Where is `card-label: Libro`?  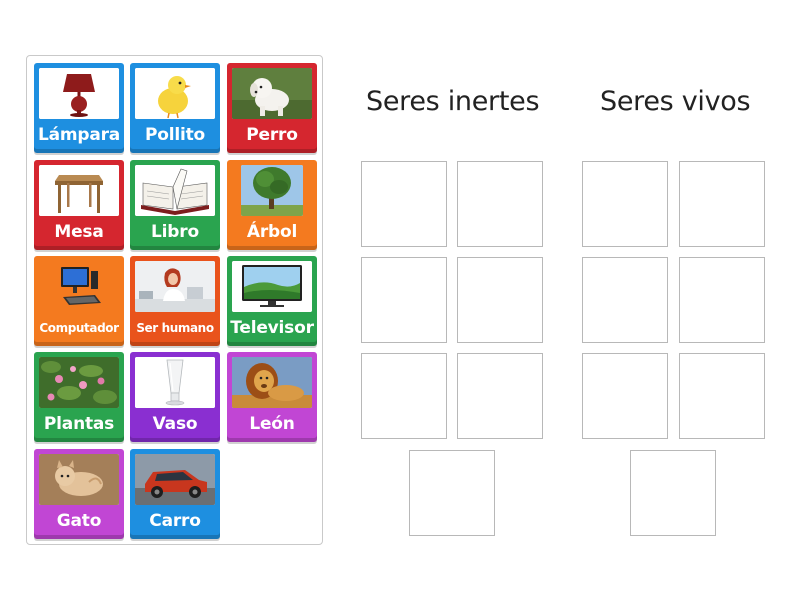 card-label: Libro is located at coordinates (175, 232).